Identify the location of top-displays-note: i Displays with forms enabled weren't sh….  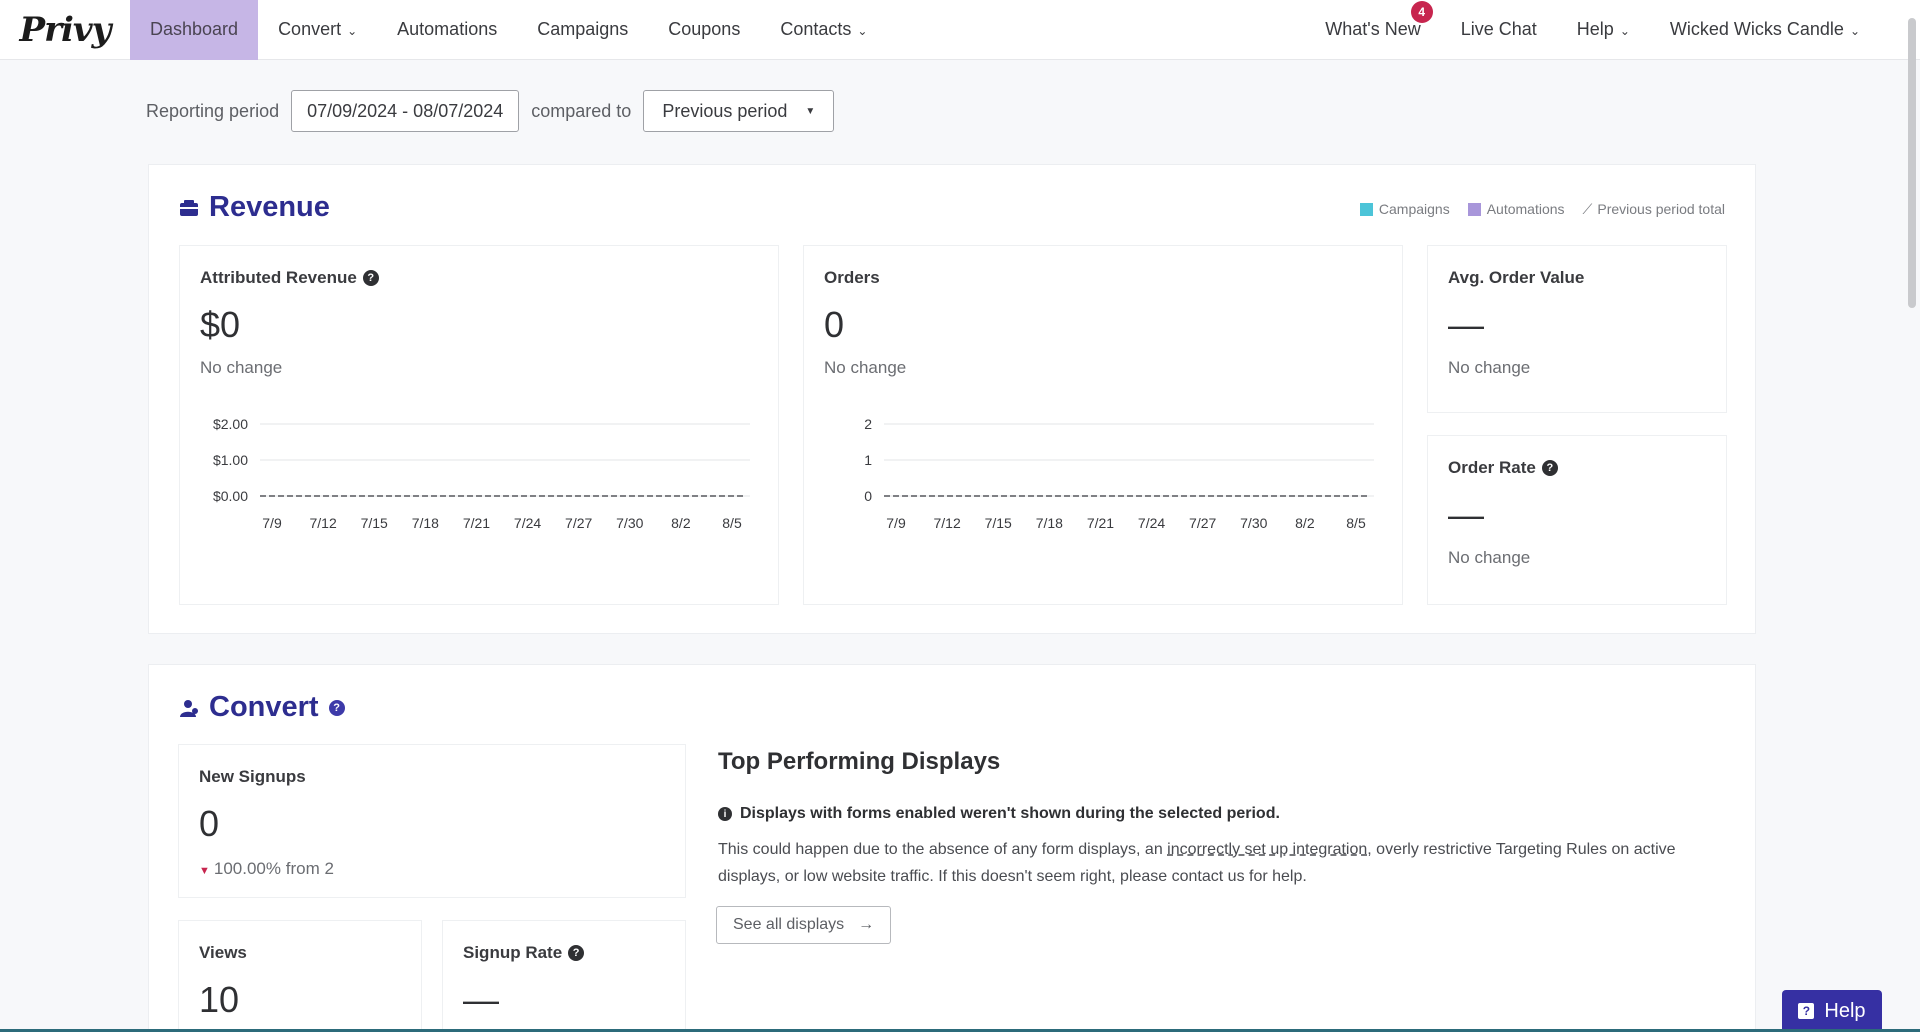
(999, 814).